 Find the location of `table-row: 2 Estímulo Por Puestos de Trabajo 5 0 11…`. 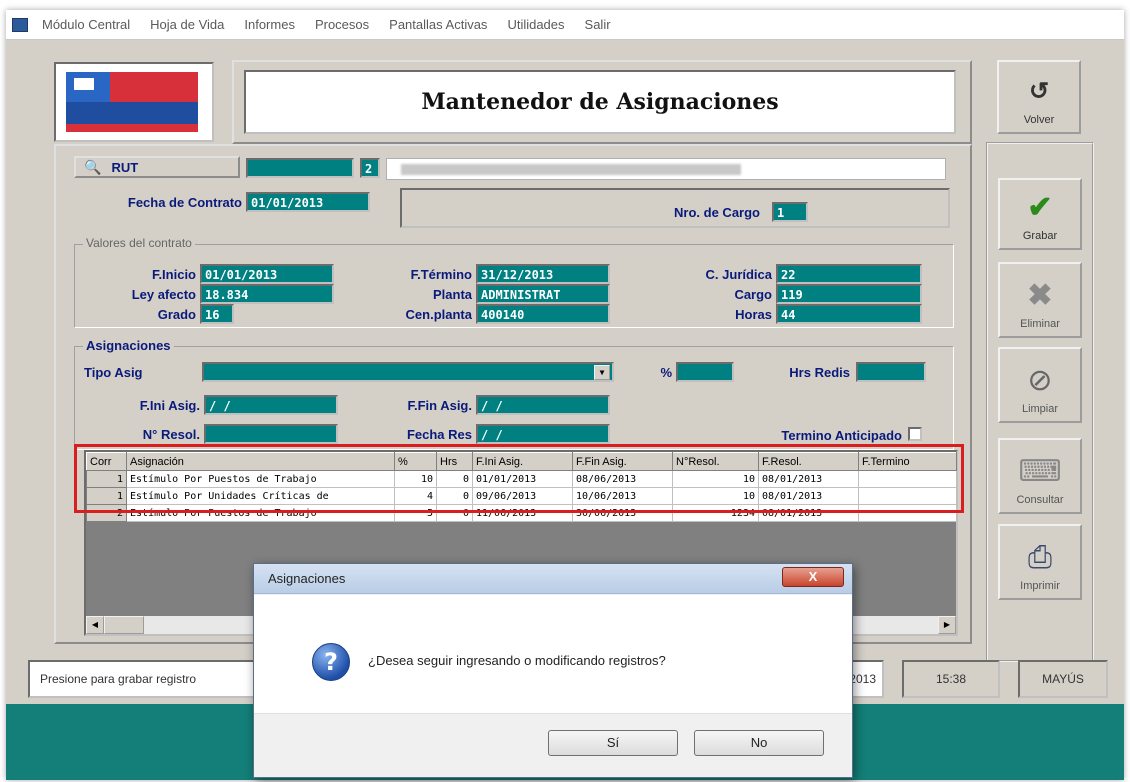

table-row: 2 Estímulo Por Puestos de Trabajo 5 0 11… is located at coordinates (521, 513).